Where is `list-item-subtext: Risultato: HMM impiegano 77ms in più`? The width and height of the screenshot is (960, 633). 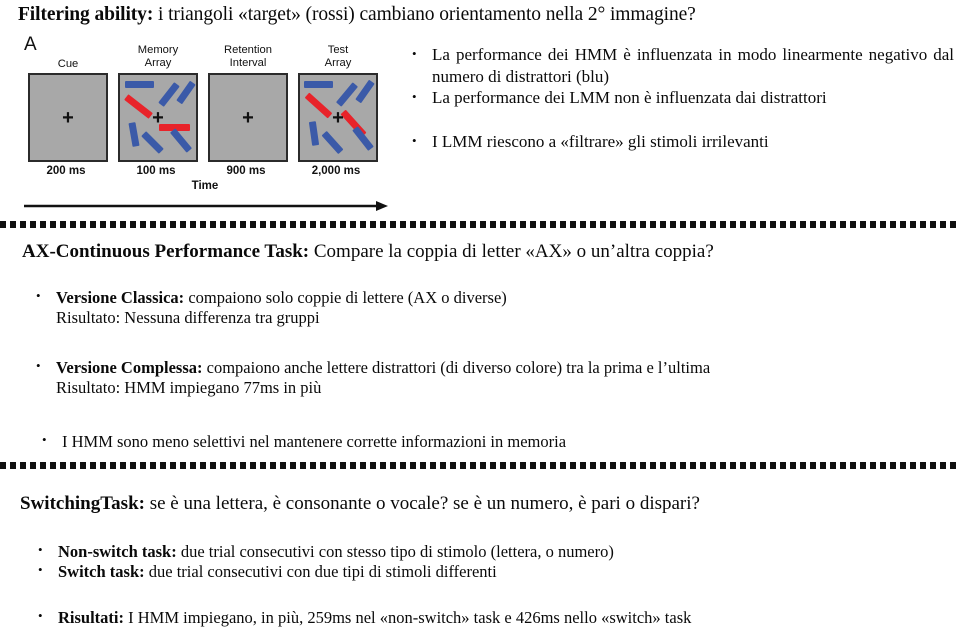
list-item-subtext: Risultato: HMM impiegano 77ms in più is located at coordinates (189, 387).